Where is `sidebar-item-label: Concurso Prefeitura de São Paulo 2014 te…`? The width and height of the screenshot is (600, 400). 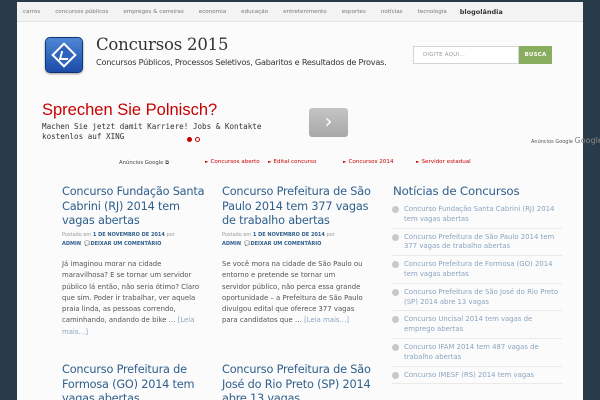 sidebar-item-label: Concurso Prefeitura de São Paulo 2014 te… is located at coordinates (479, 241).